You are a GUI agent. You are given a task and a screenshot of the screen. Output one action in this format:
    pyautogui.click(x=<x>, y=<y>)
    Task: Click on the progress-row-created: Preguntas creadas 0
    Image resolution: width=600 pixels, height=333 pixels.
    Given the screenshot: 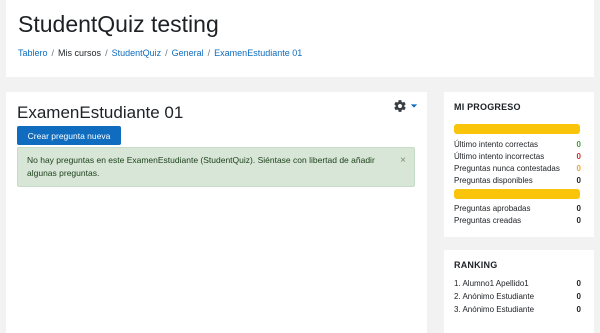 What is the action you would take?
    pyautogui.click(x=517, y=220)
    